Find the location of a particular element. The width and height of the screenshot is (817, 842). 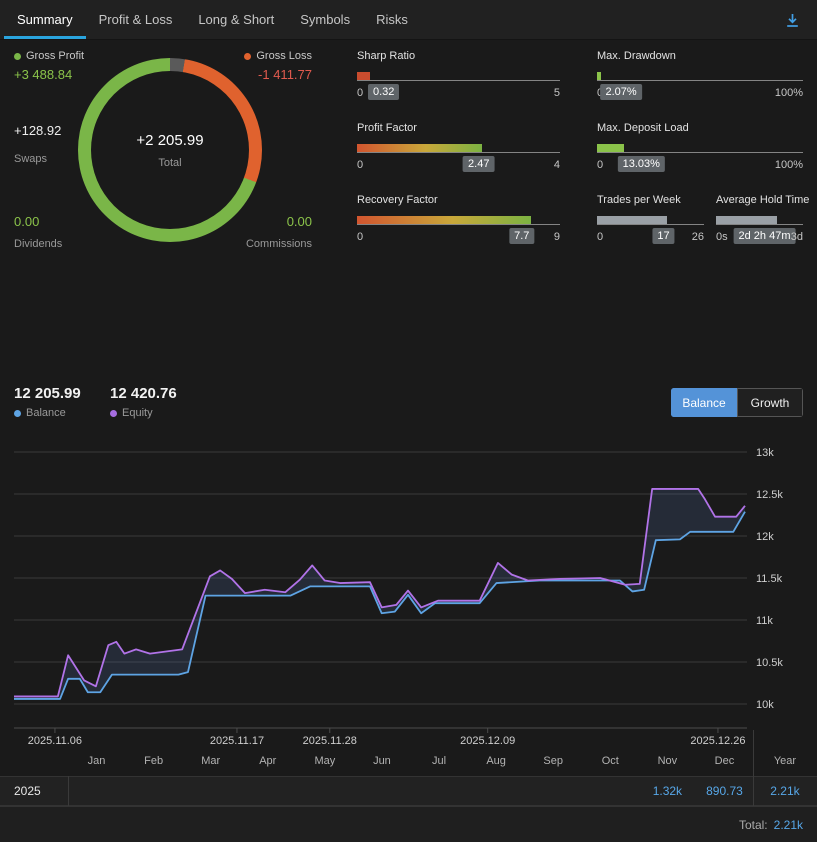

tab-profit-loss: Profit & Loss is located at coordinates (136, 19).